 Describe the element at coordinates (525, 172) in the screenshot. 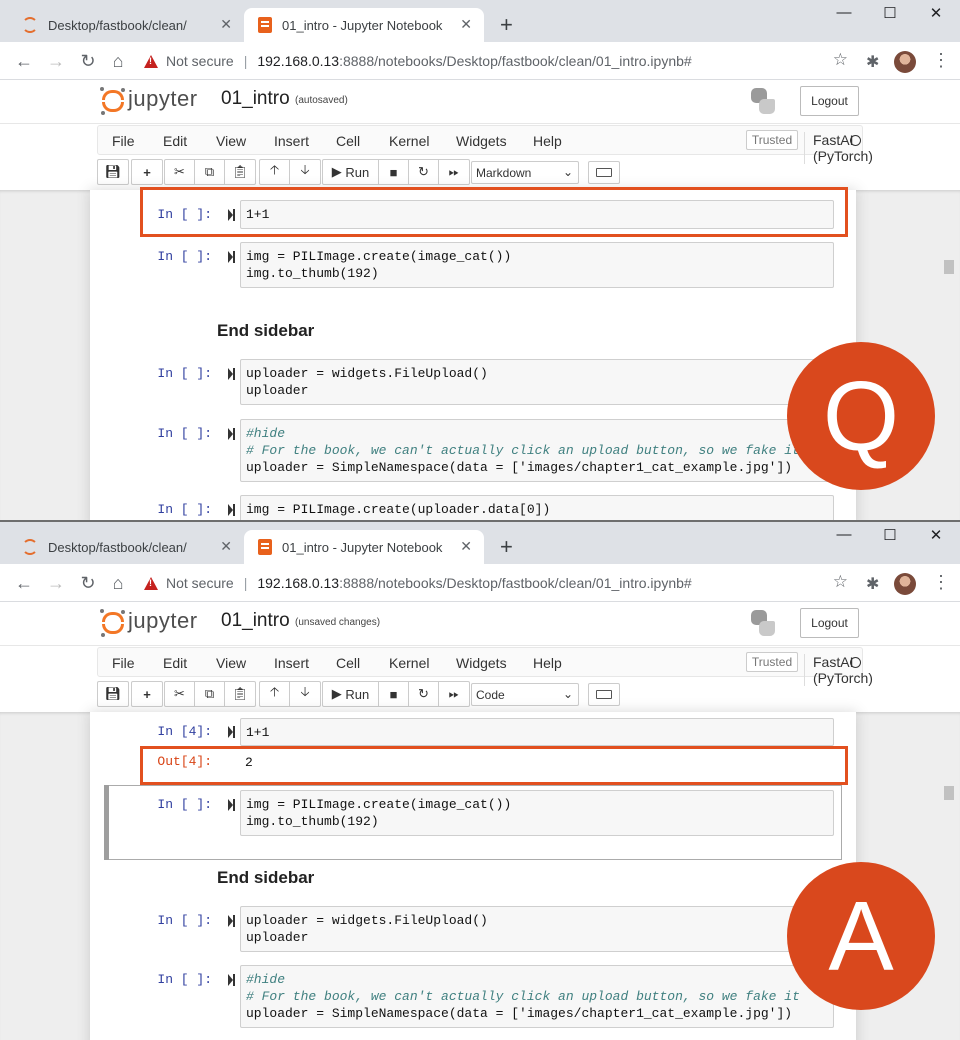

I see `cell-type-select: Markdown ⌄` at that location.